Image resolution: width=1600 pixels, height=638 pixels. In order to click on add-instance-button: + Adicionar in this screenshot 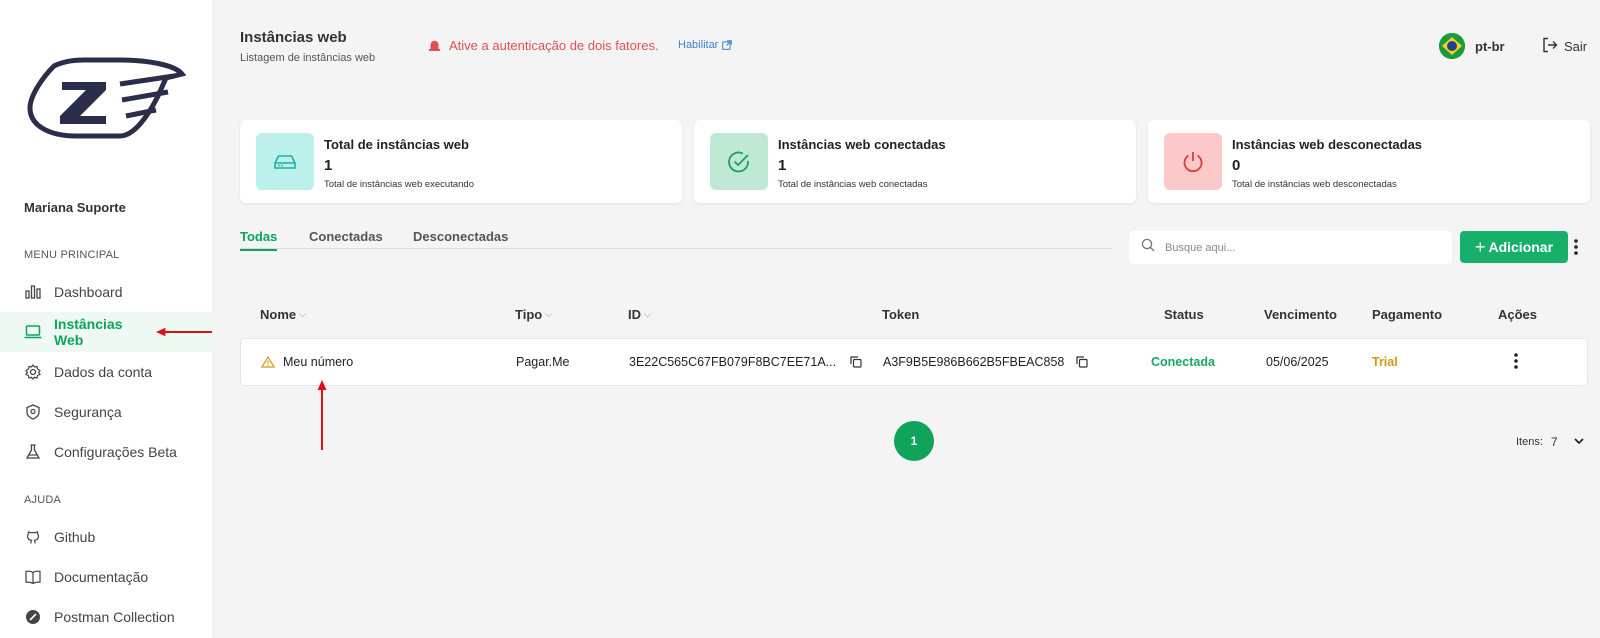, I will do `click(1514, 247)`.